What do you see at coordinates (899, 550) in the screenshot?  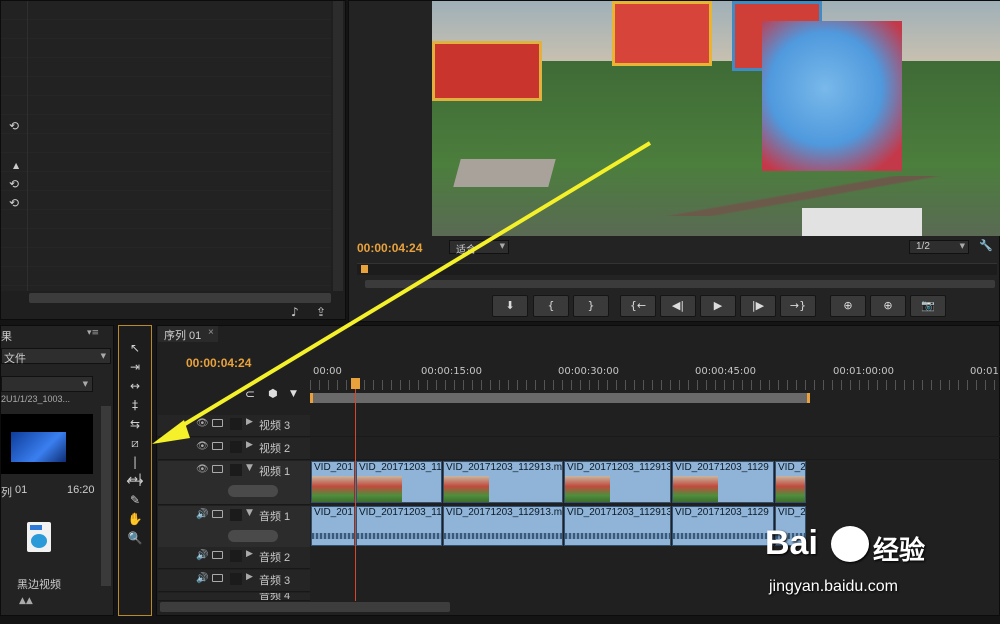 I see `watermark-brand2: 经验` at bounding box center [899, 550].